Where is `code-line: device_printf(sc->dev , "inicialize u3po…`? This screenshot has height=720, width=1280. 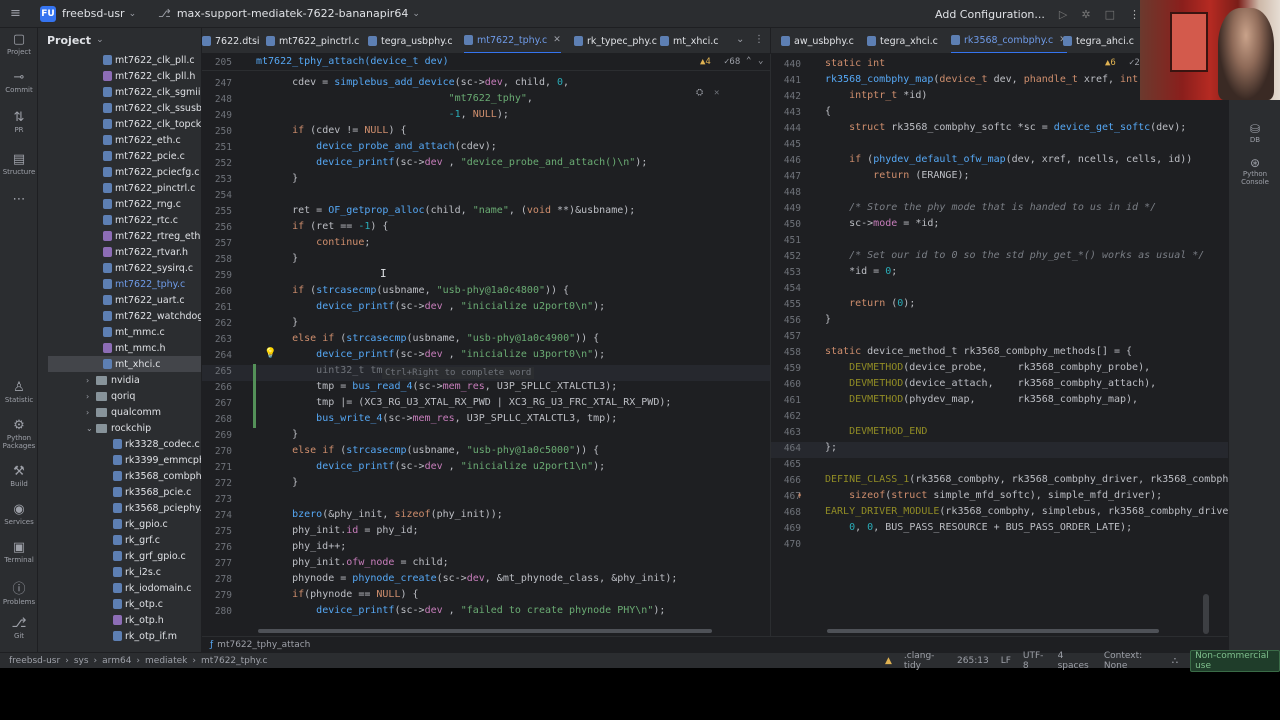
code-line: device_printf(sc->dev , "inicialize u3po… is located at coordinates (436, 354).